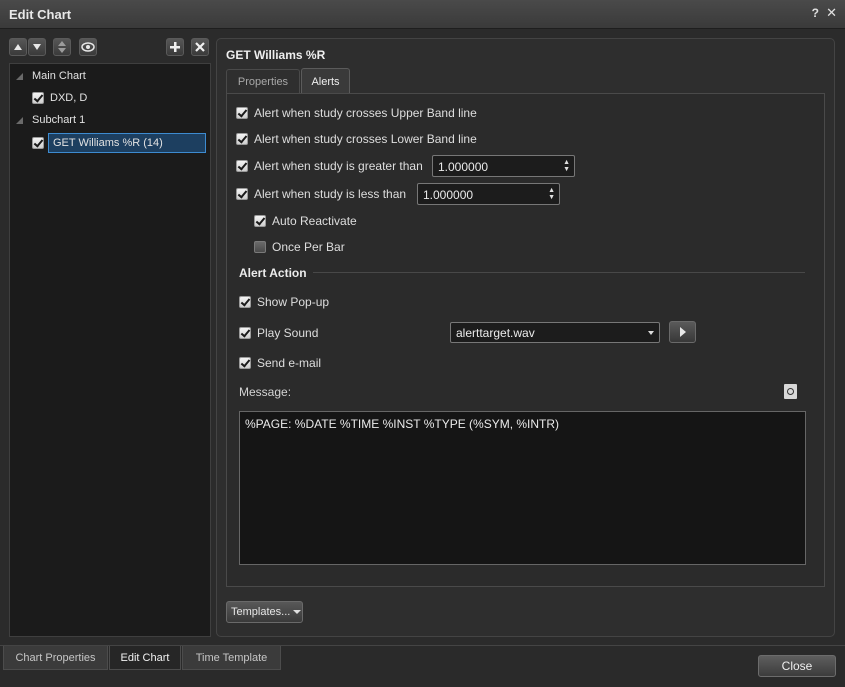 The image size is (845, 687). What do you see at coordinates (245, 333) in the screenshot?
I see `play-sound-checkbox` at bounding box center [245, 333].